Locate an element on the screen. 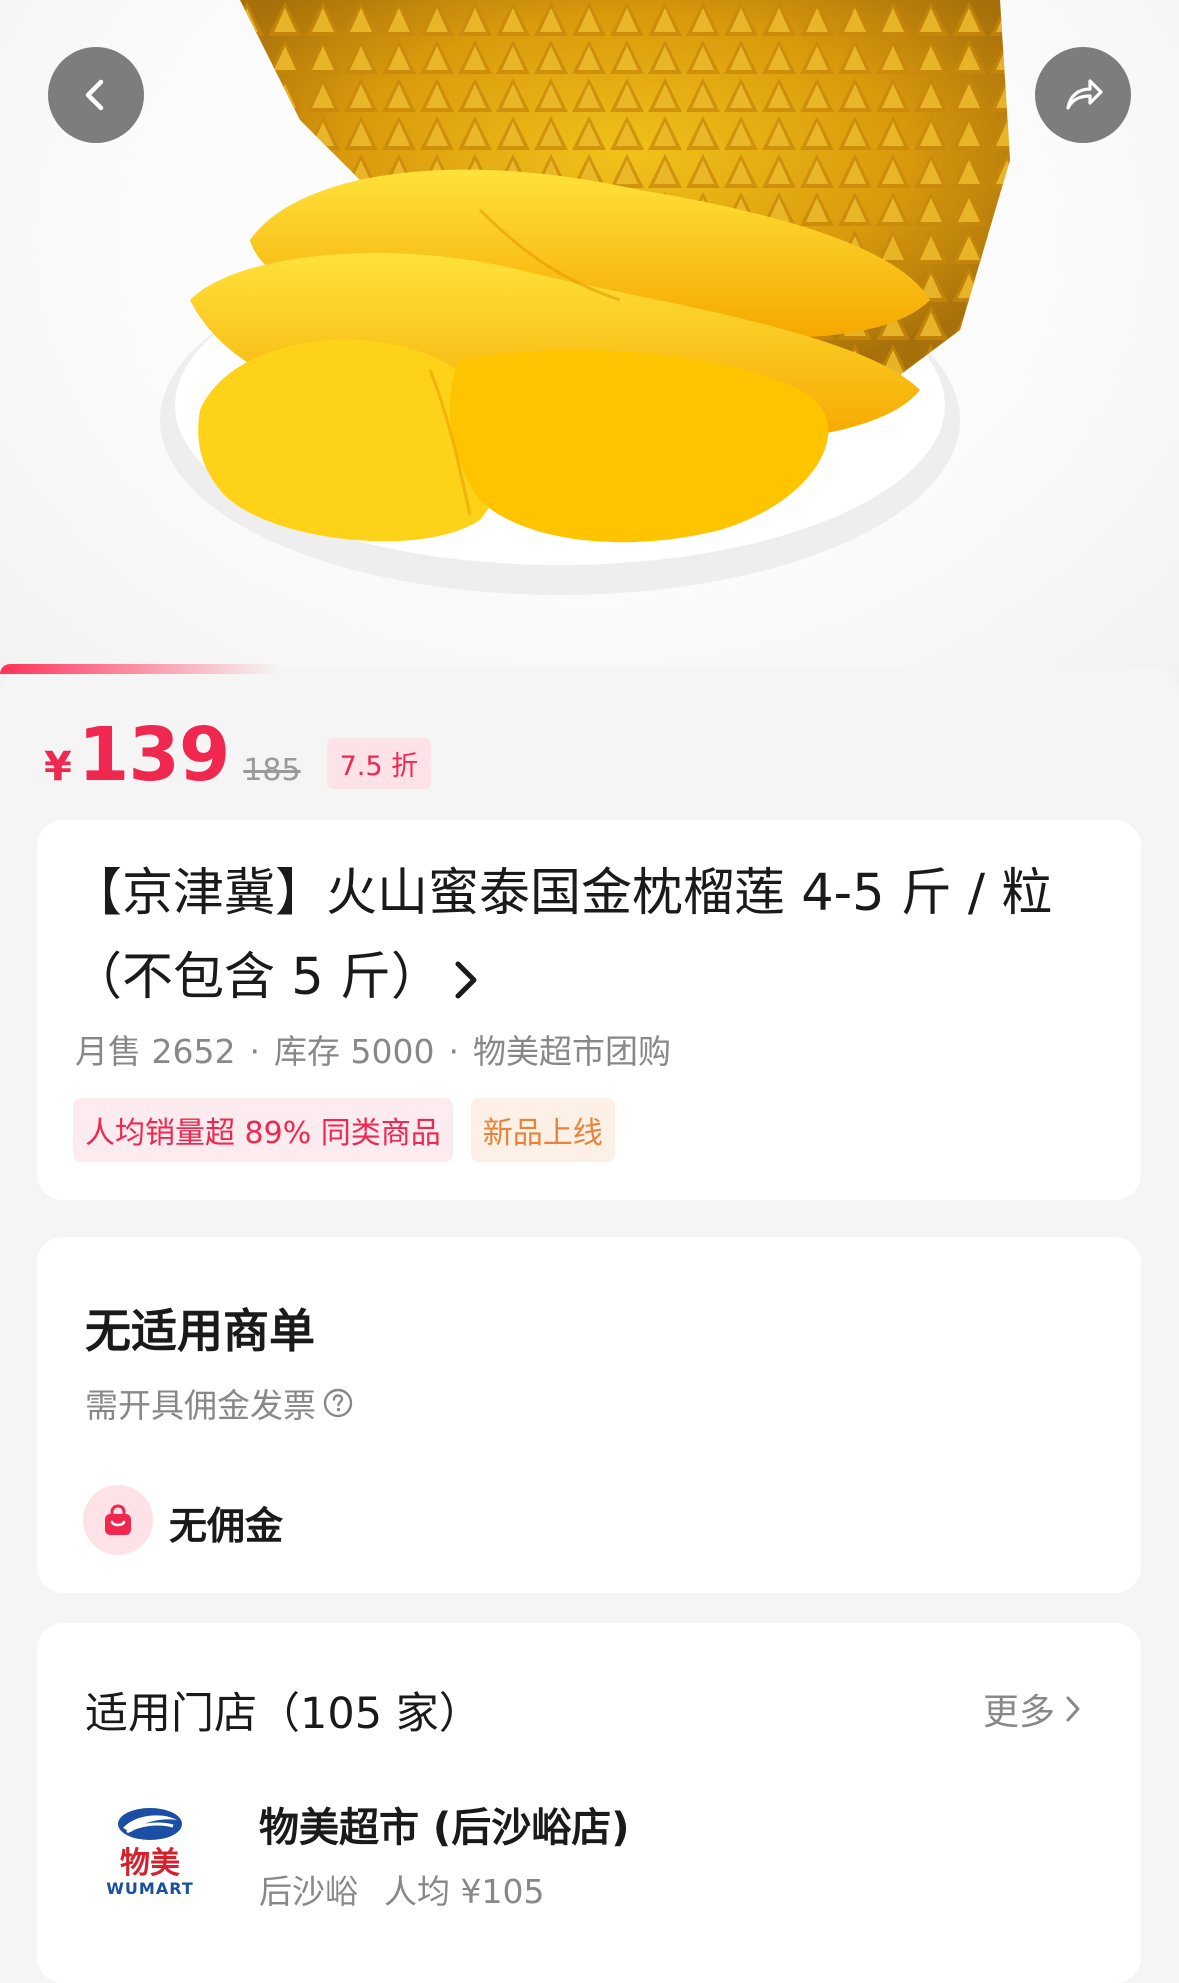 The image size is (1179, 1983). price-row: ¥ 139 185 7.5 折 is located at coordinates (238, 757).